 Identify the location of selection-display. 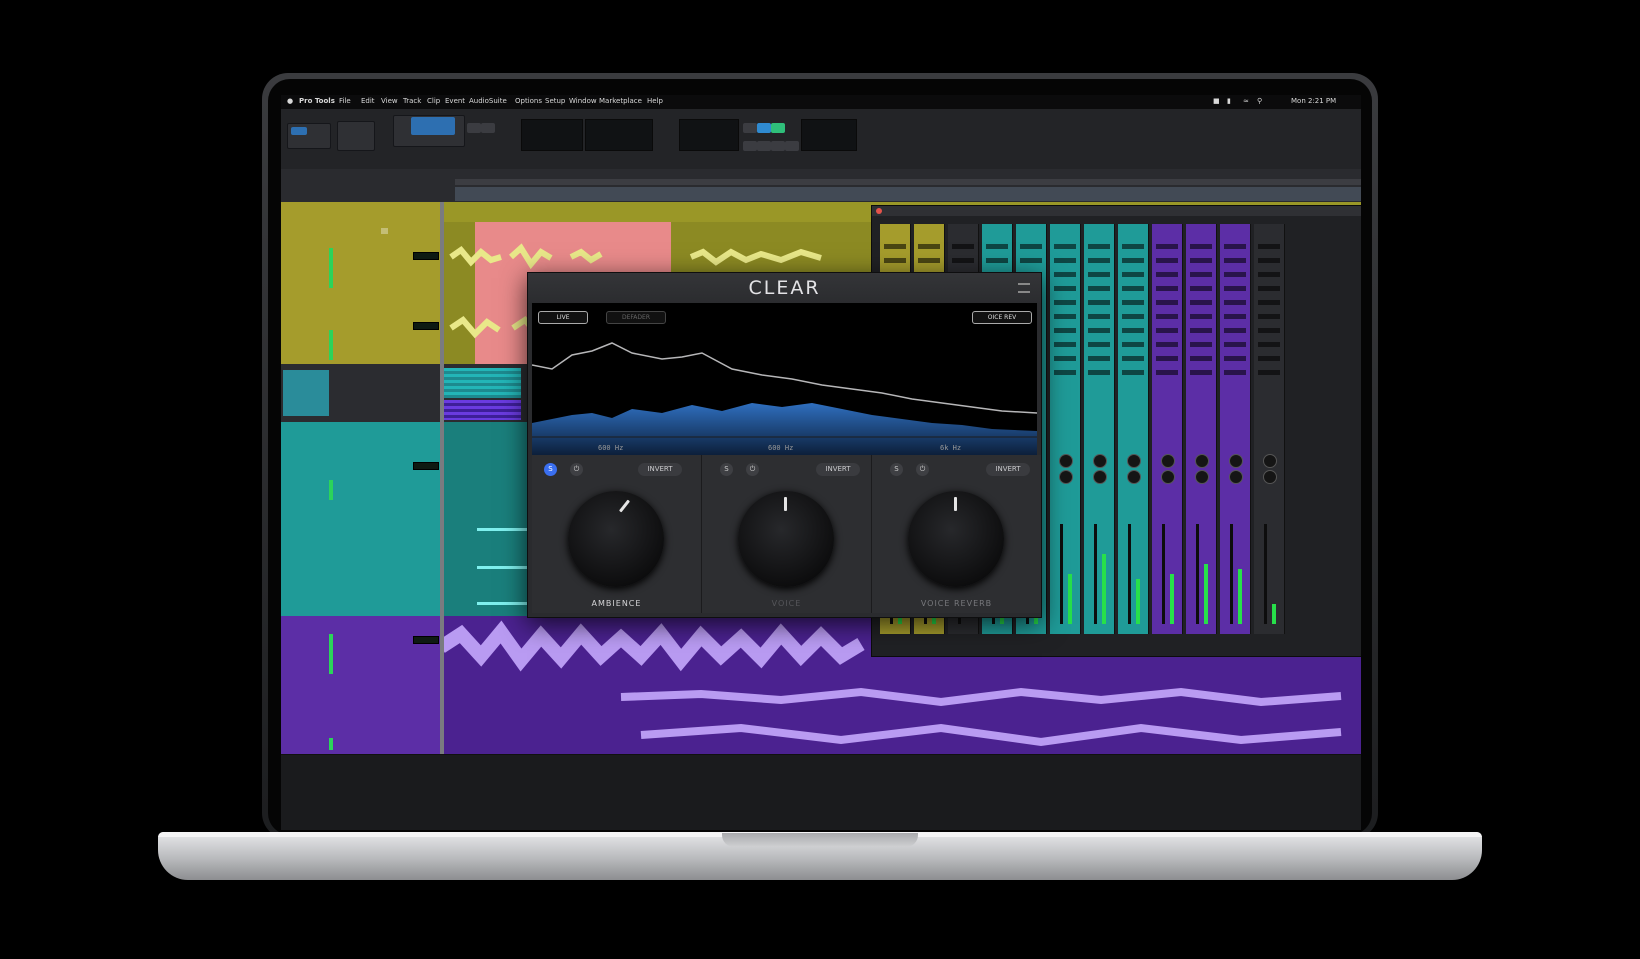
(709, 135).